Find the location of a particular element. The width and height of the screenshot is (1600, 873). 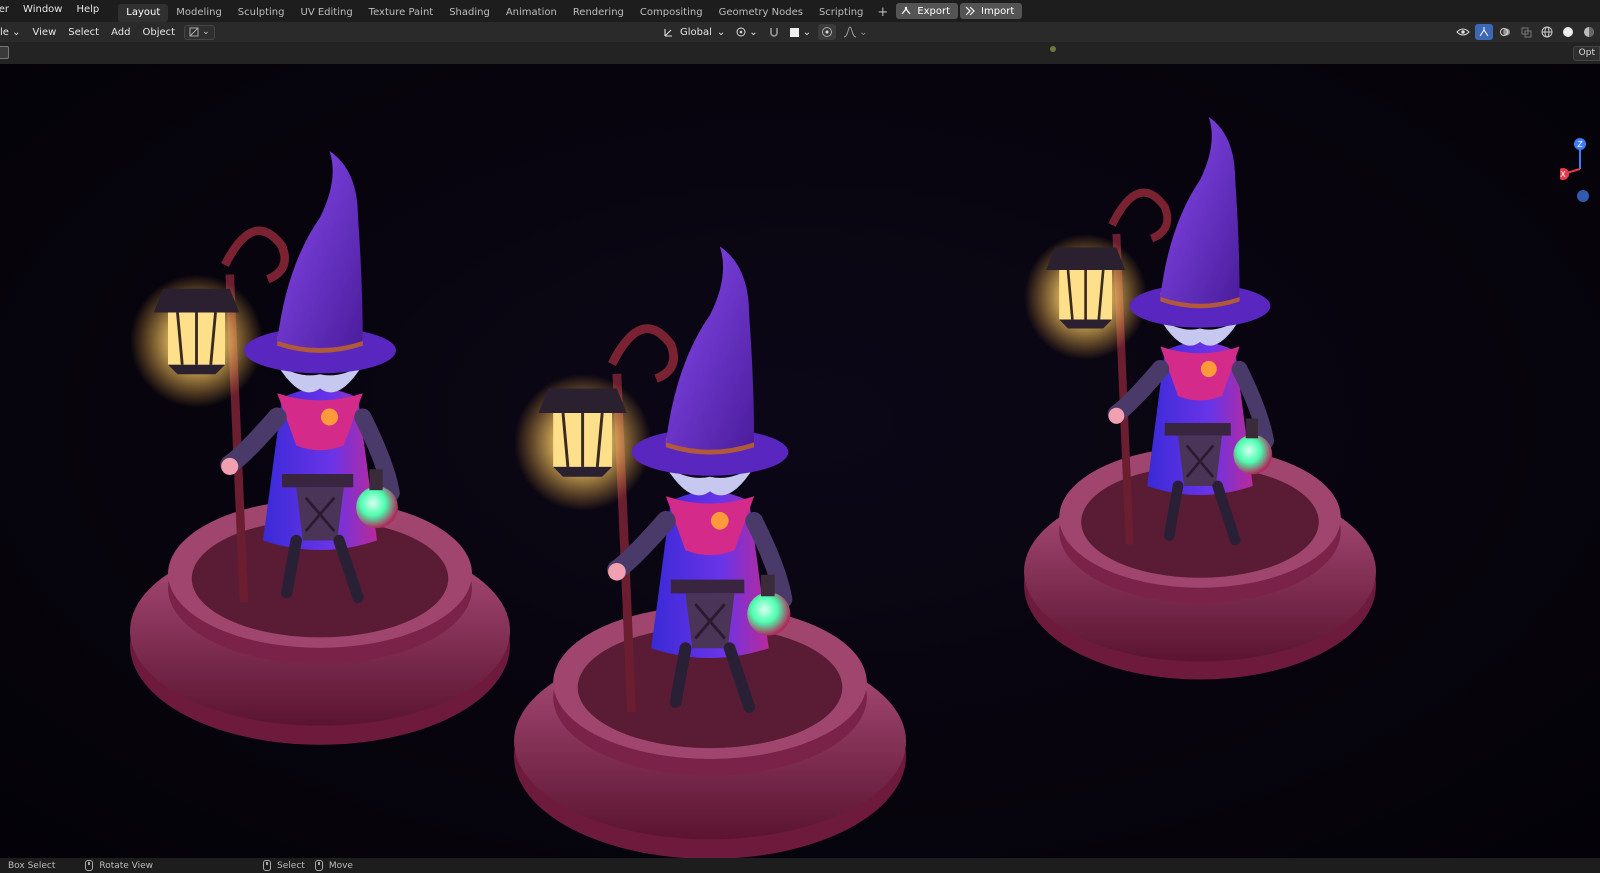

rotate-view-label: Rotate View is located at coordinates (126, 865).